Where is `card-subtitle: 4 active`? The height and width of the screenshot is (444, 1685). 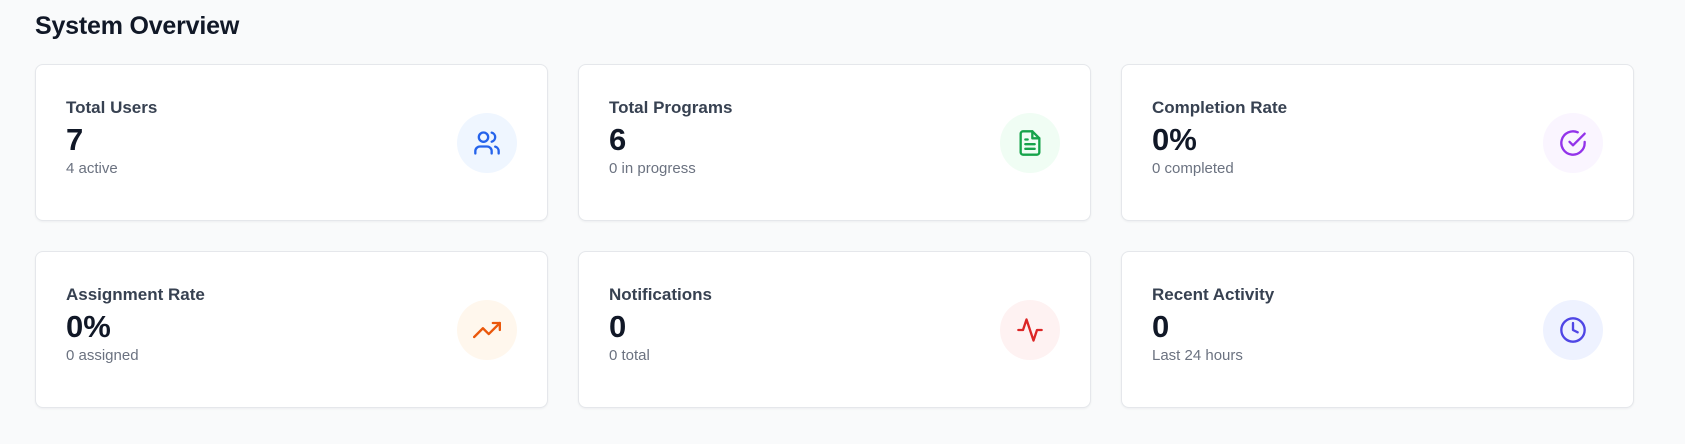 card-subtitle: 4 active is located at coordinates (92, 168).